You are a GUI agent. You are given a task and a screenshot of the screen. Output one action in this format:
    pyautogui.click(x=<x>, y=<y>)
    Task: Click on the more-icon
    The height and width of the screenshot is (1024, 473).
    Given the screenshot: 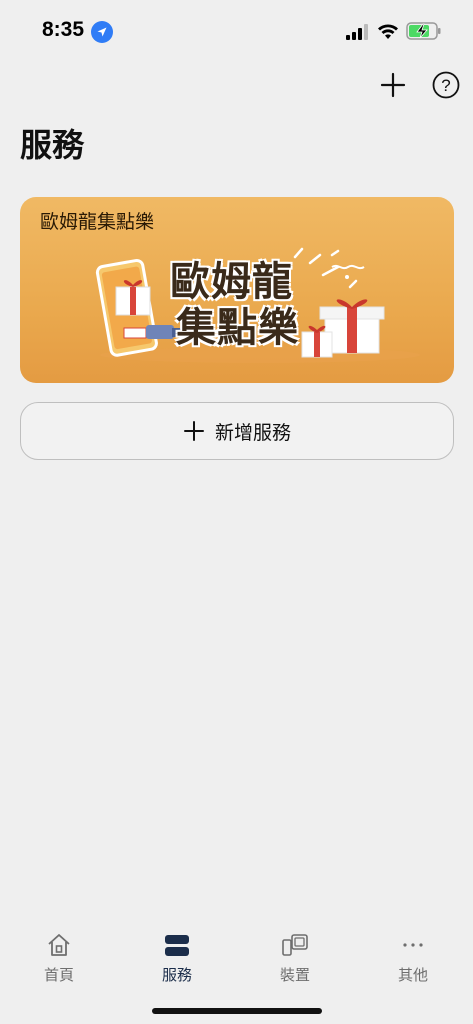 What is the action you would take?
    pyautogui.click(x=413, y=945)
    